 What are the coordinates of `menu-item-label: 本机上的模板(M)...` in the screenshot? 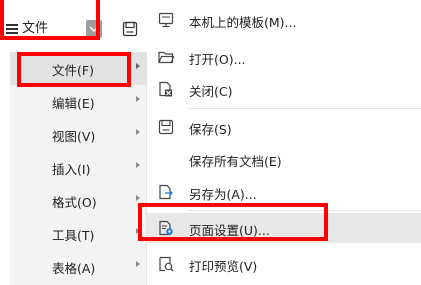 It's located at (243, 22).